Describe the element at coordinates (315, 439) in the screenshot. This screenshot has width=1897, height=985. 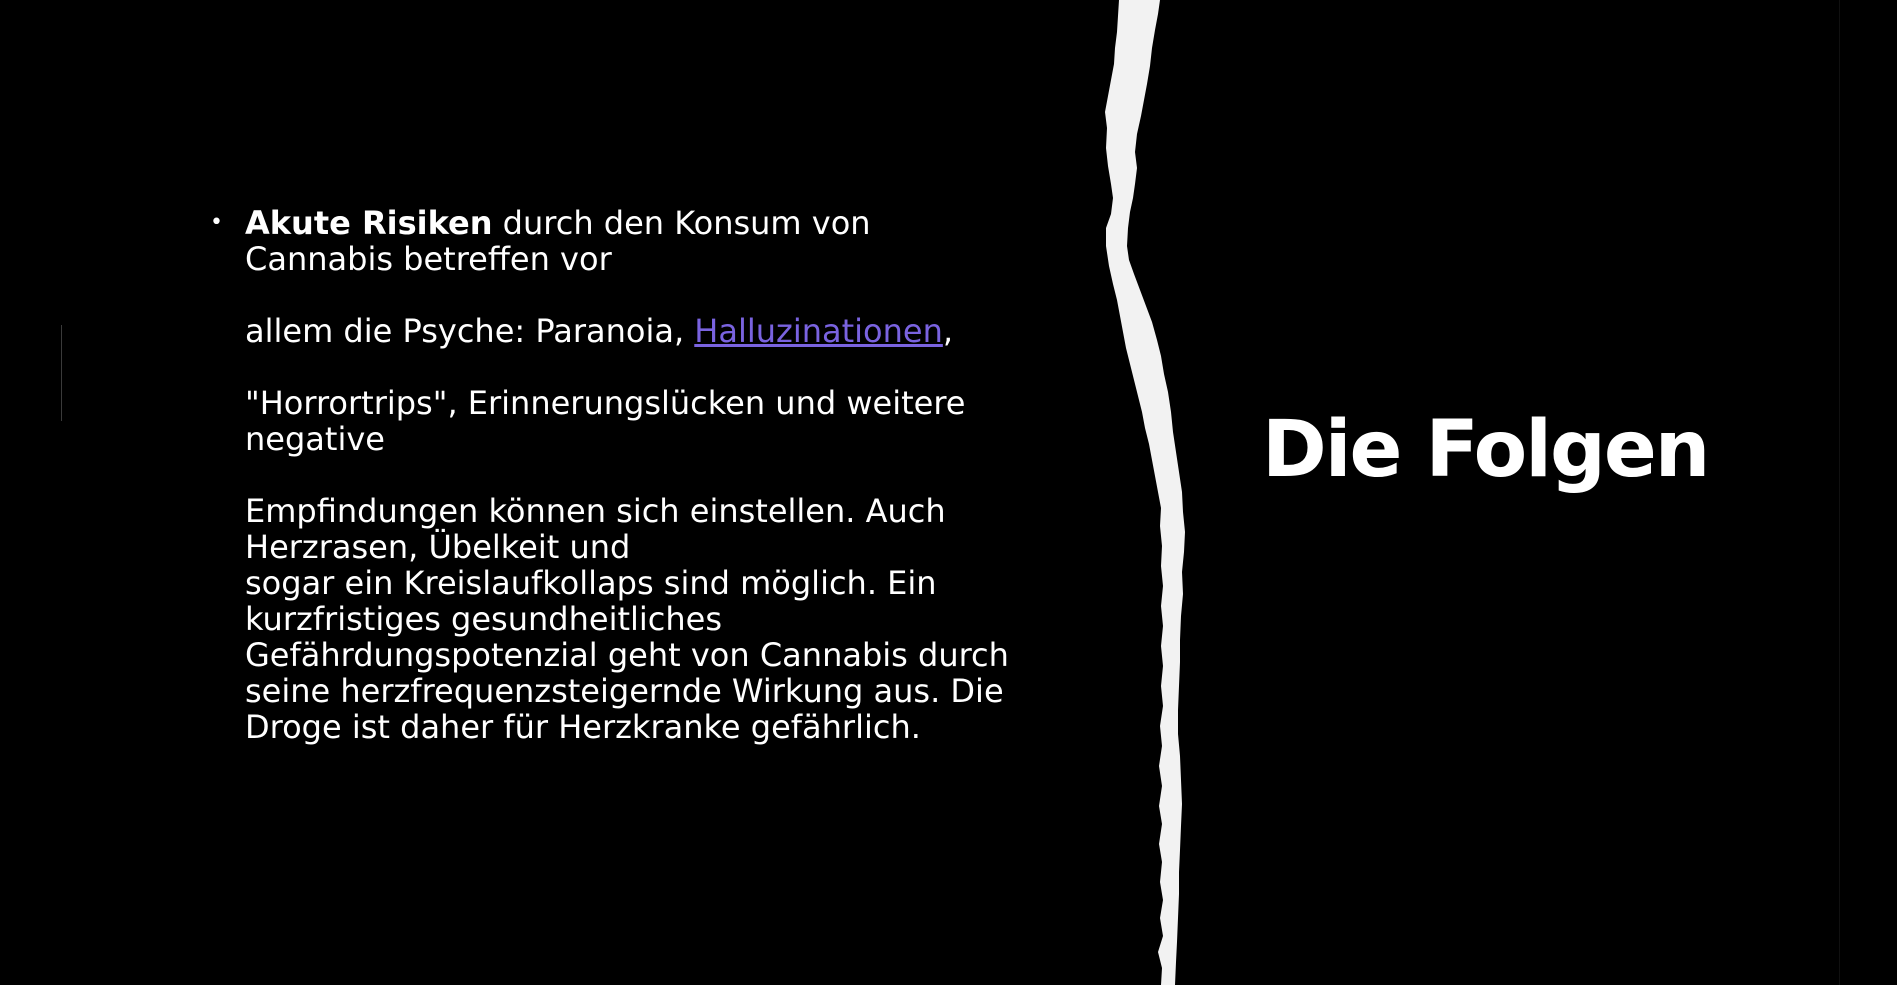
I see `body-line-5: negative` at that location.